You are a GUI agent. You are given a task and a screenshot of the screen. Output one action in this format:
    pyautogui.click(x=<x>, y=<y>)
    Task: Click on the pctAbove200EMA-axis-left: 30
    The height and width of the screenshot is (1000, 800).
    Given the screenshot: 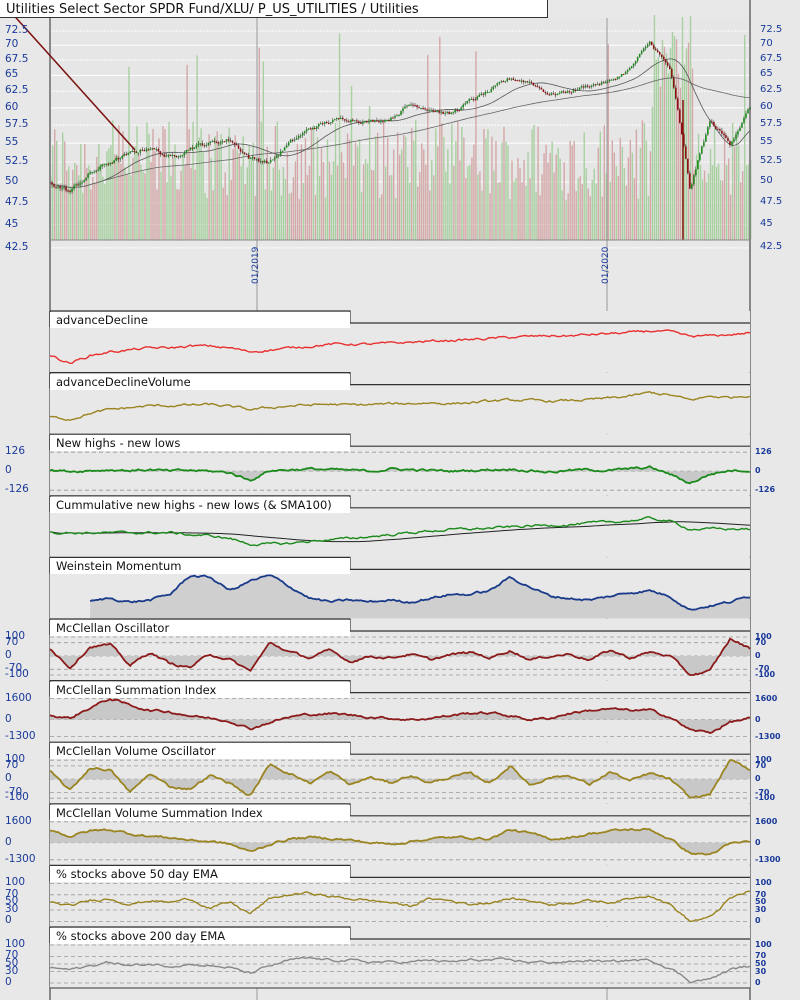 What is the action you would take?
    pyautogui.click(x=12, y=970)
    